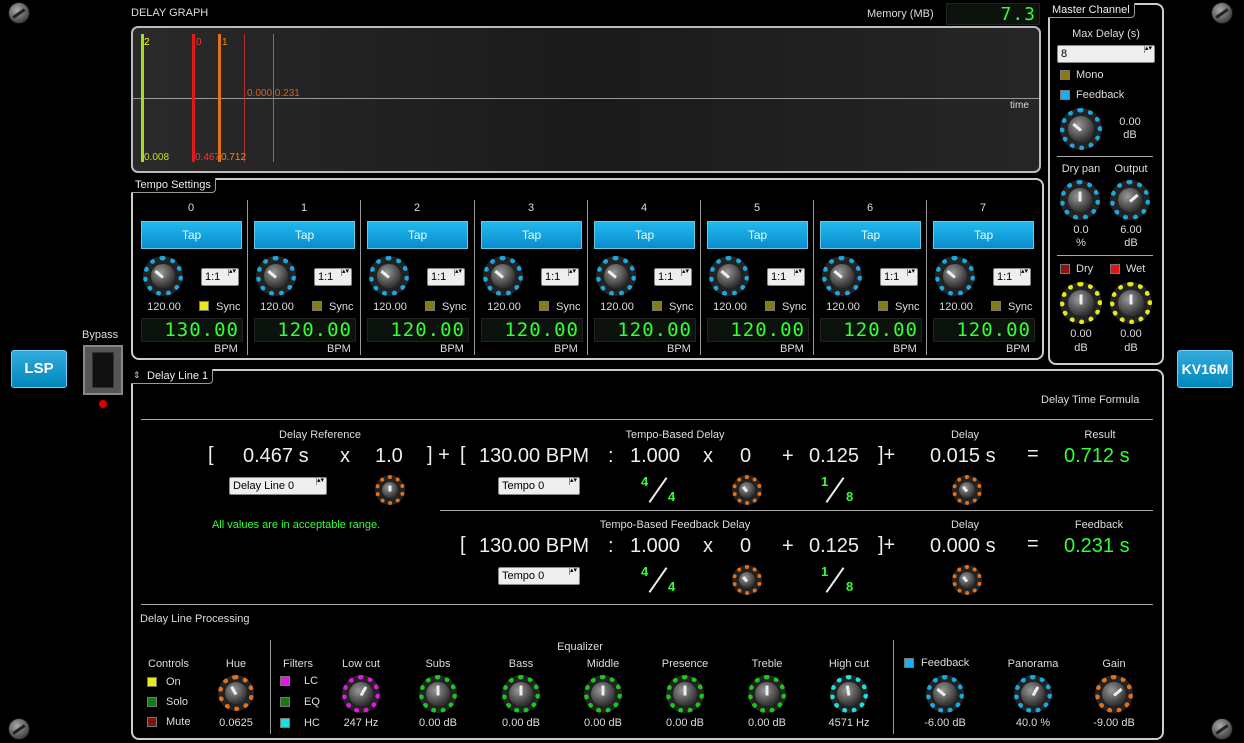 The image size is (1244, 743). I want to click on selector-arrows-icon: ⇕, so click(137, 375).